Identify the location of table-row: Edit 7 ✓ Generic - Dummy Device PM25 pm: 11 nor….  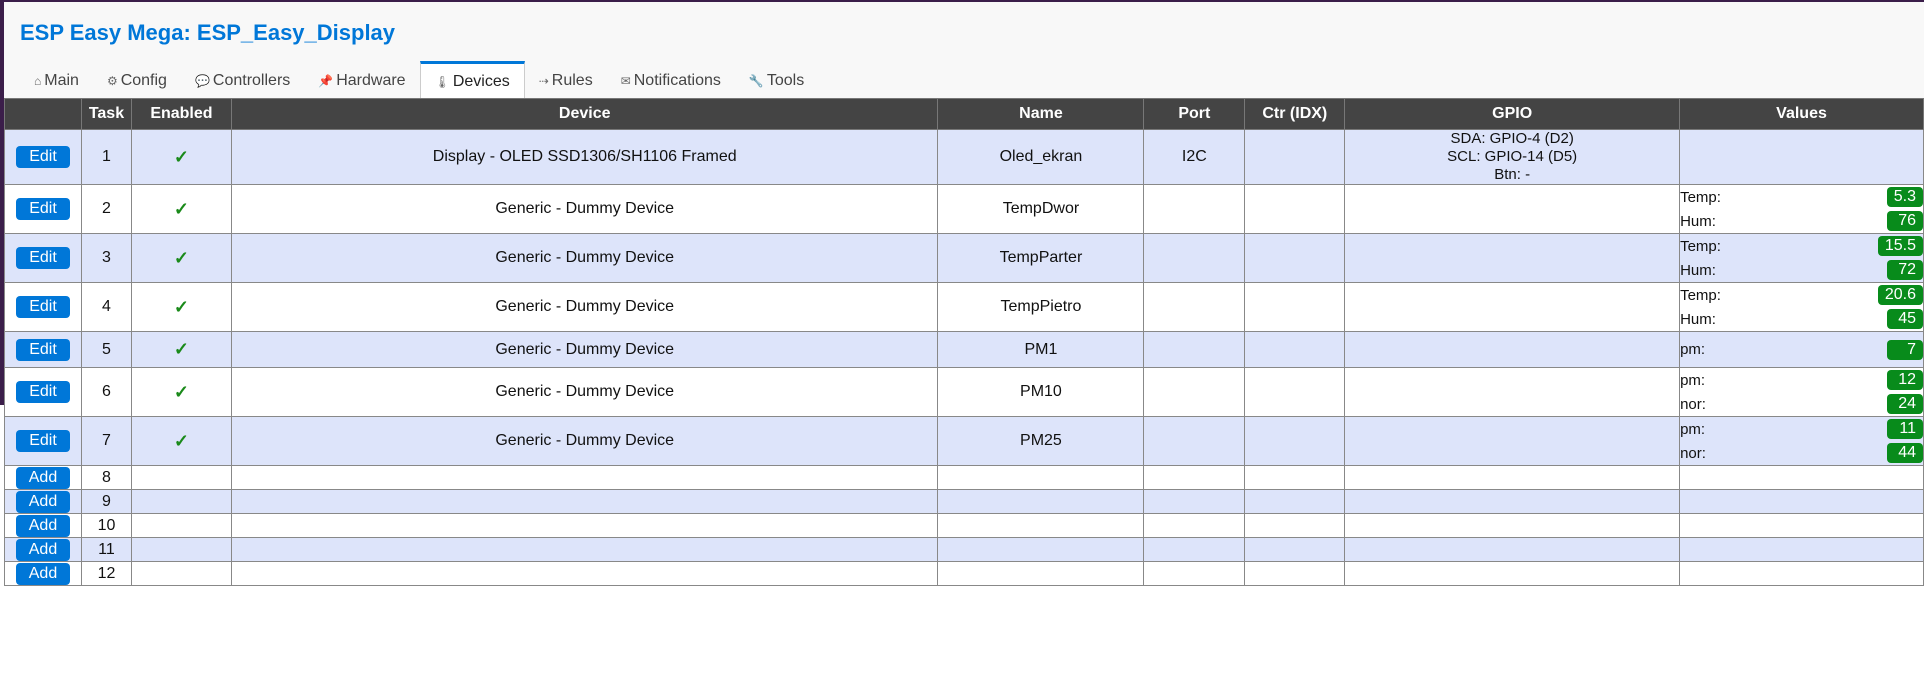
(964, 441).